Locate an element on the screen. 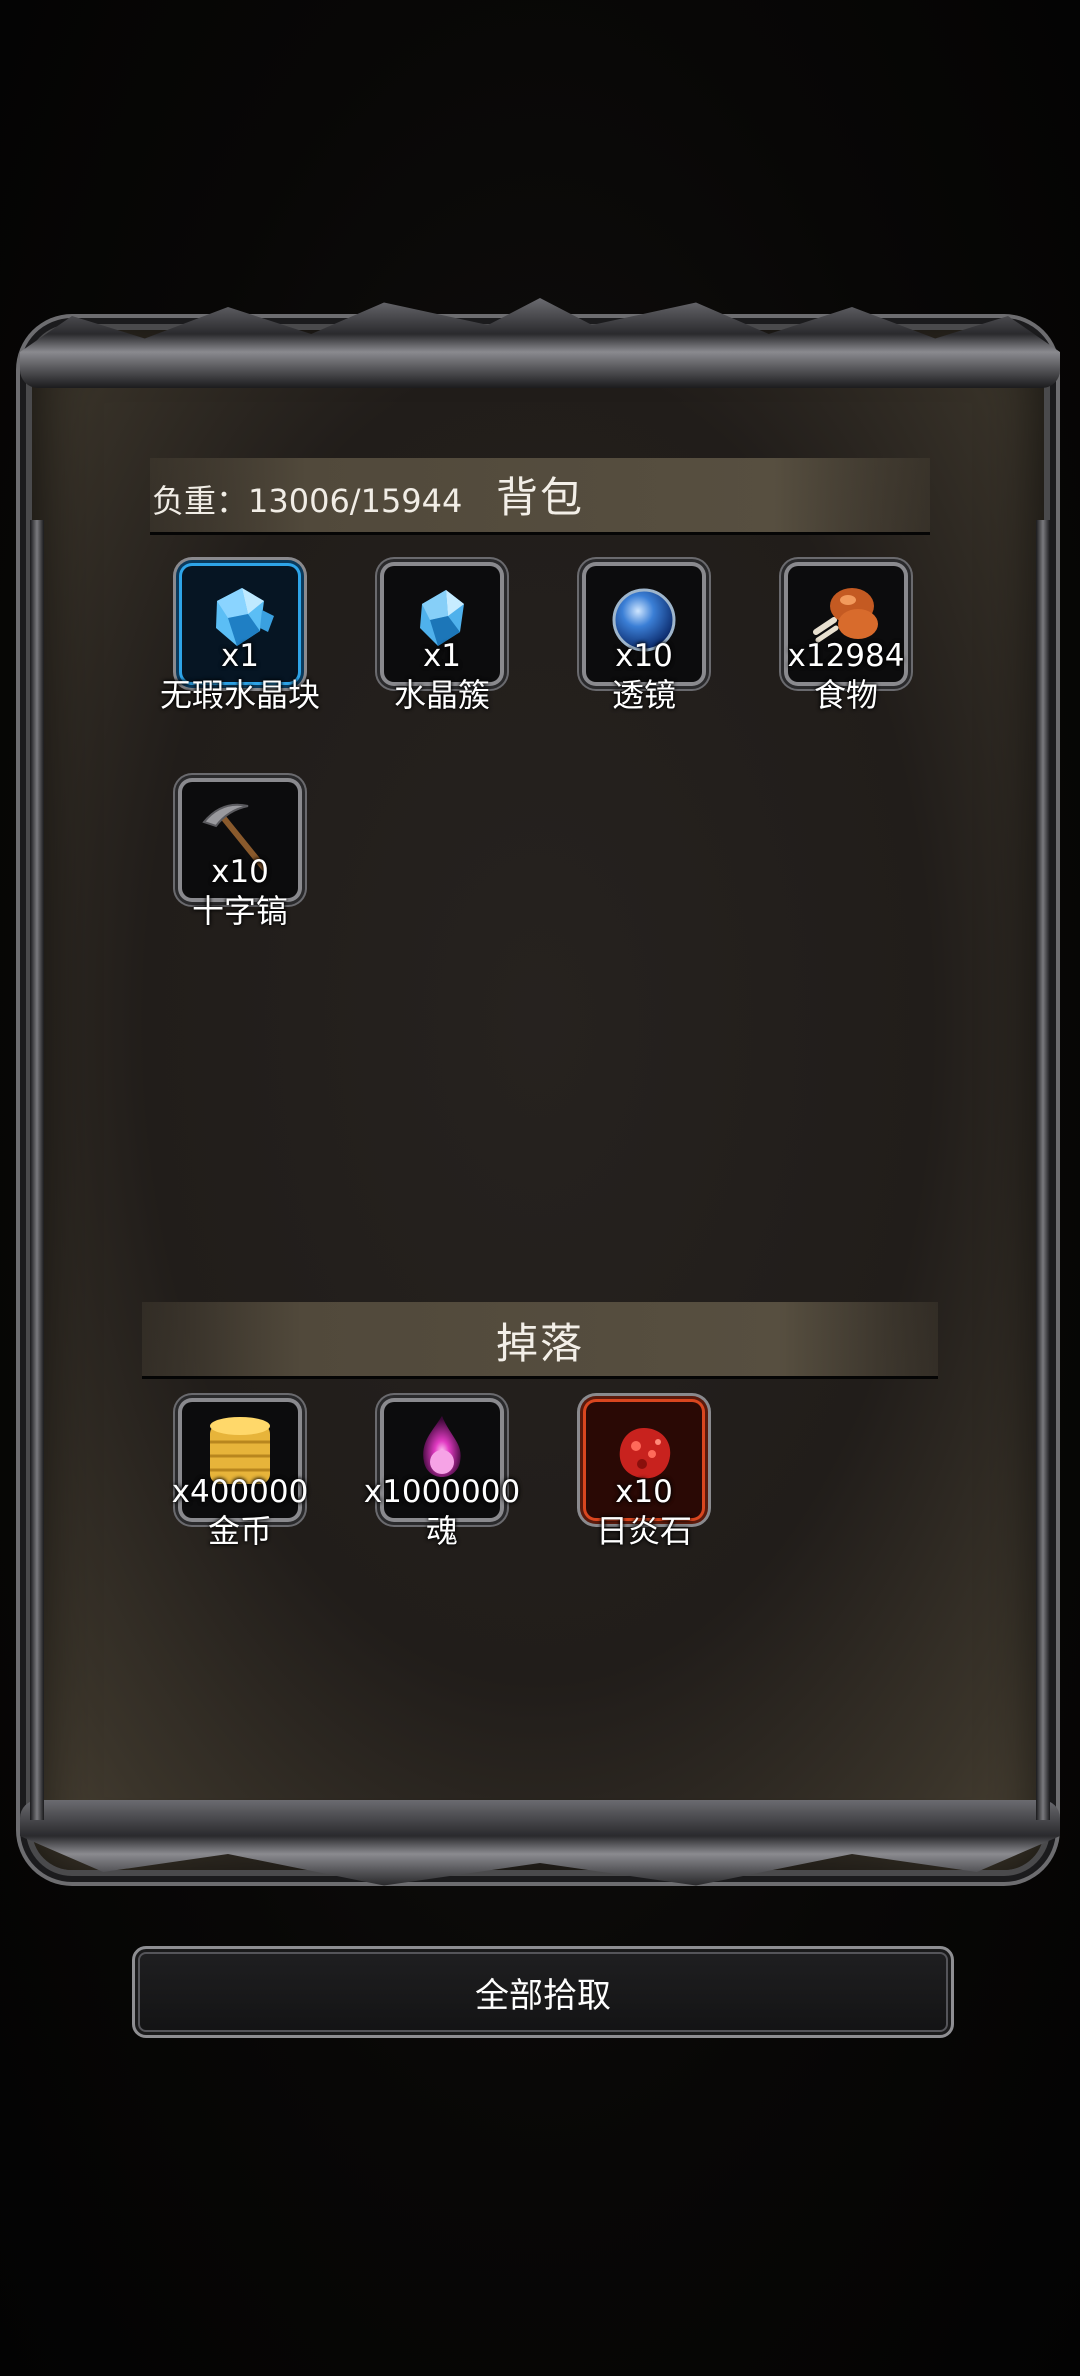 This screenshot has width=1080, height=2376. item-name: 食物 is located at coordinates (845, 695).